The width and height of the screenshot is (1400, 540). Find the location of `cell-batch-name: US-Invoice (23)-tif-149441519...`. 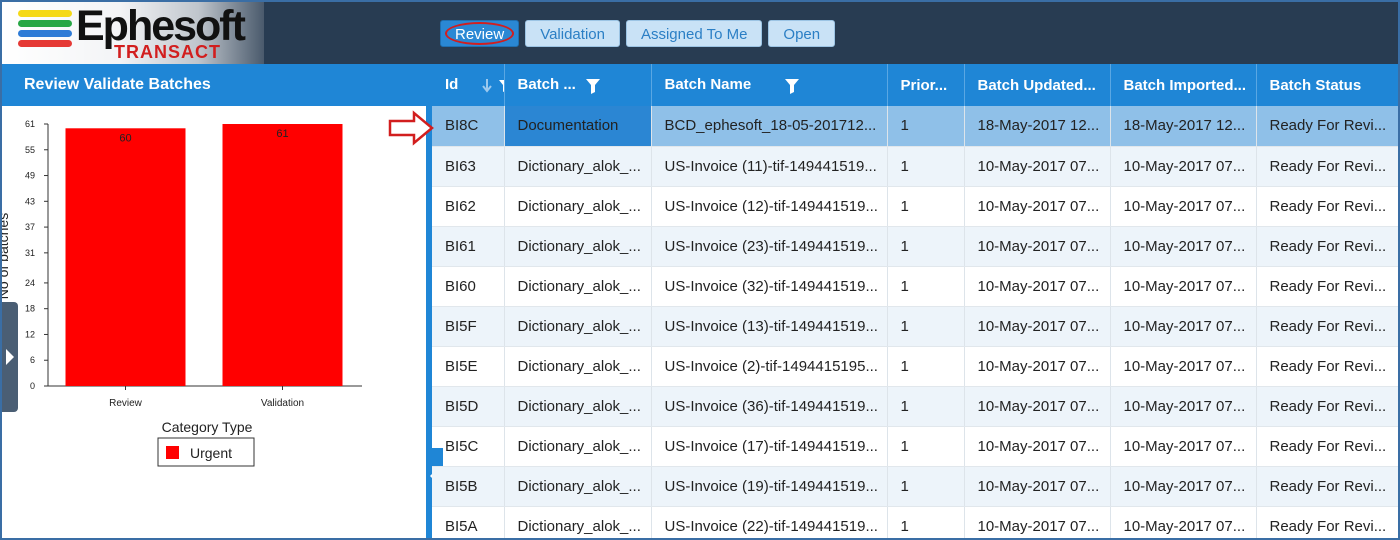

cell-batch-name: US-Invoice (23)-tif-149441519... is located at coordinates (769, 246).